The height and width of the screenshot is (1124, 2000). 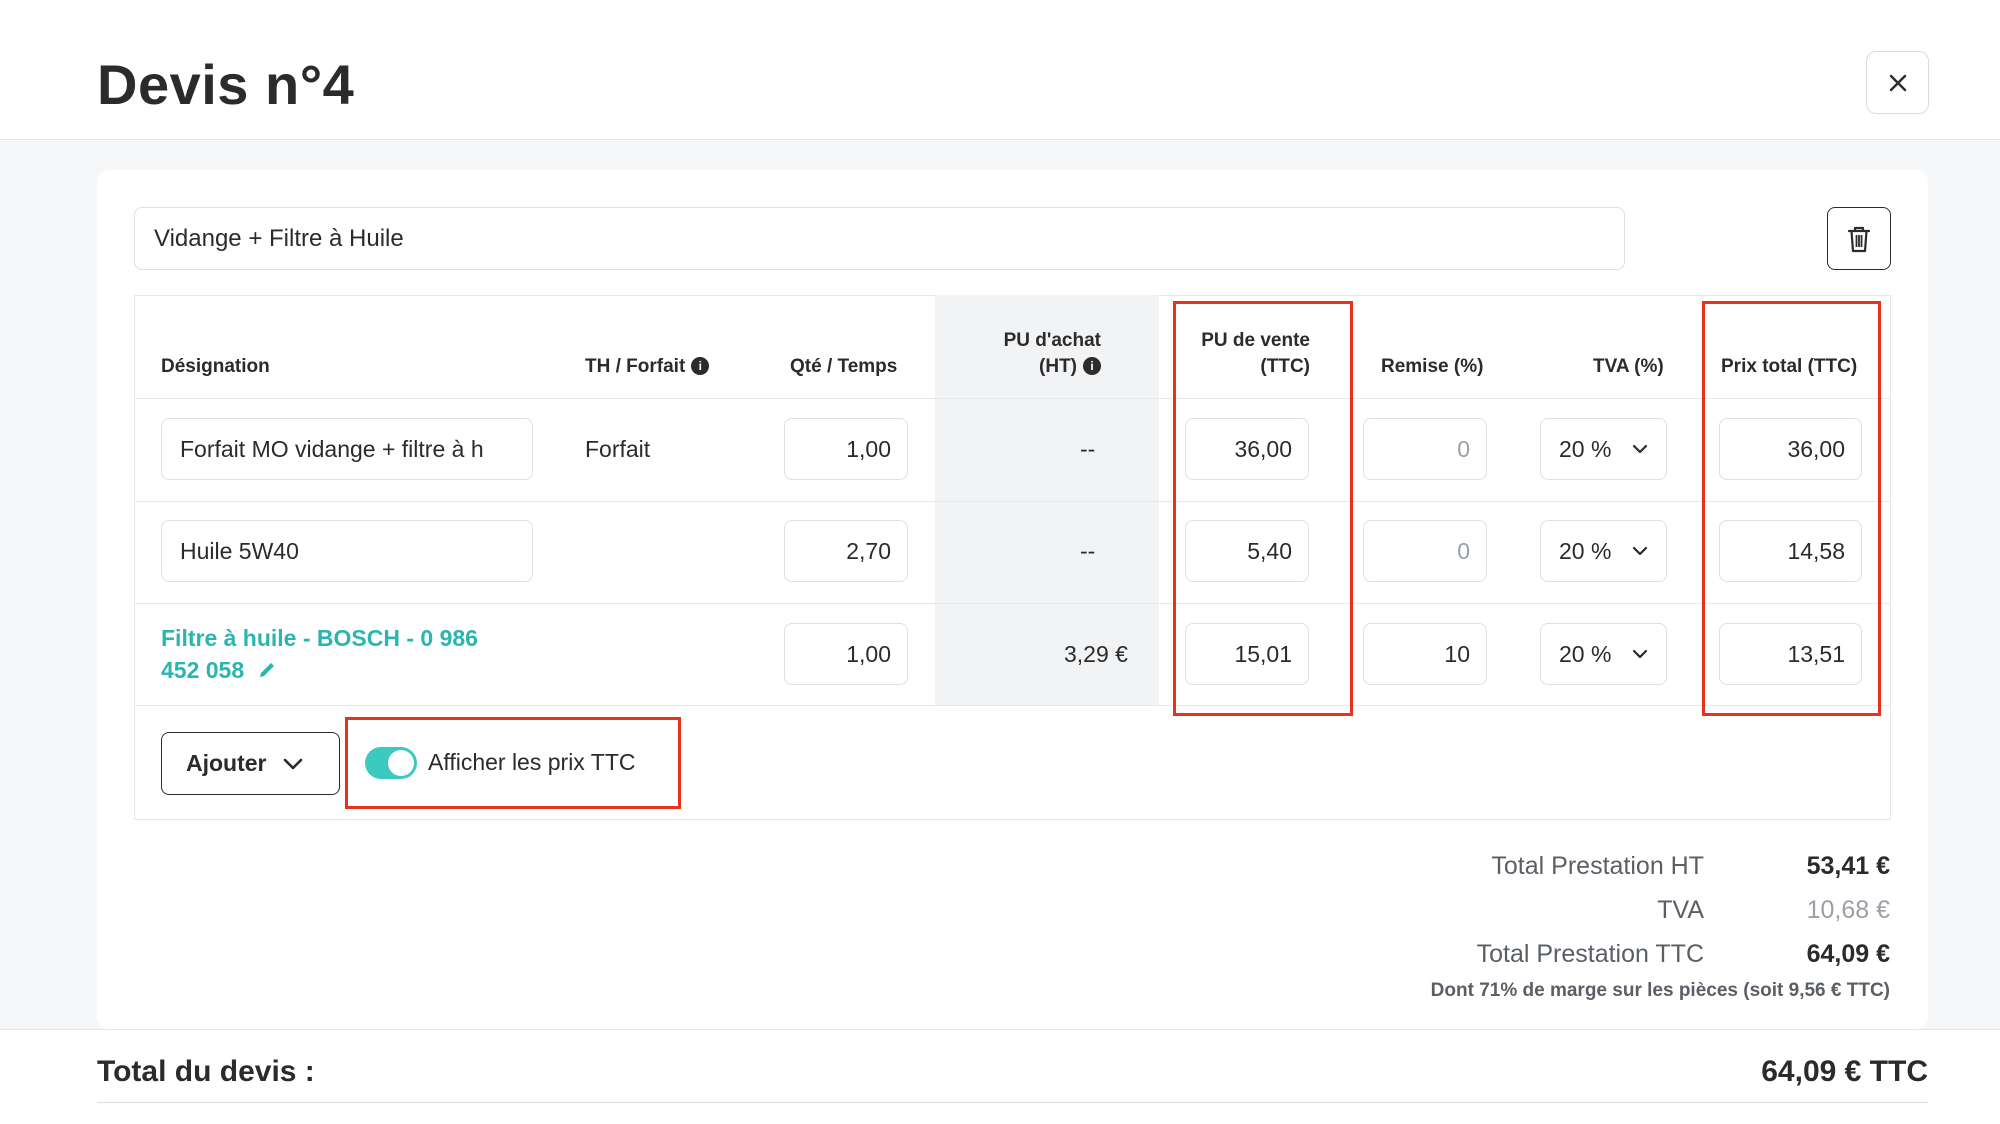 I want to click on designation-input: Huile 5W40, so click(x=347, y=551).